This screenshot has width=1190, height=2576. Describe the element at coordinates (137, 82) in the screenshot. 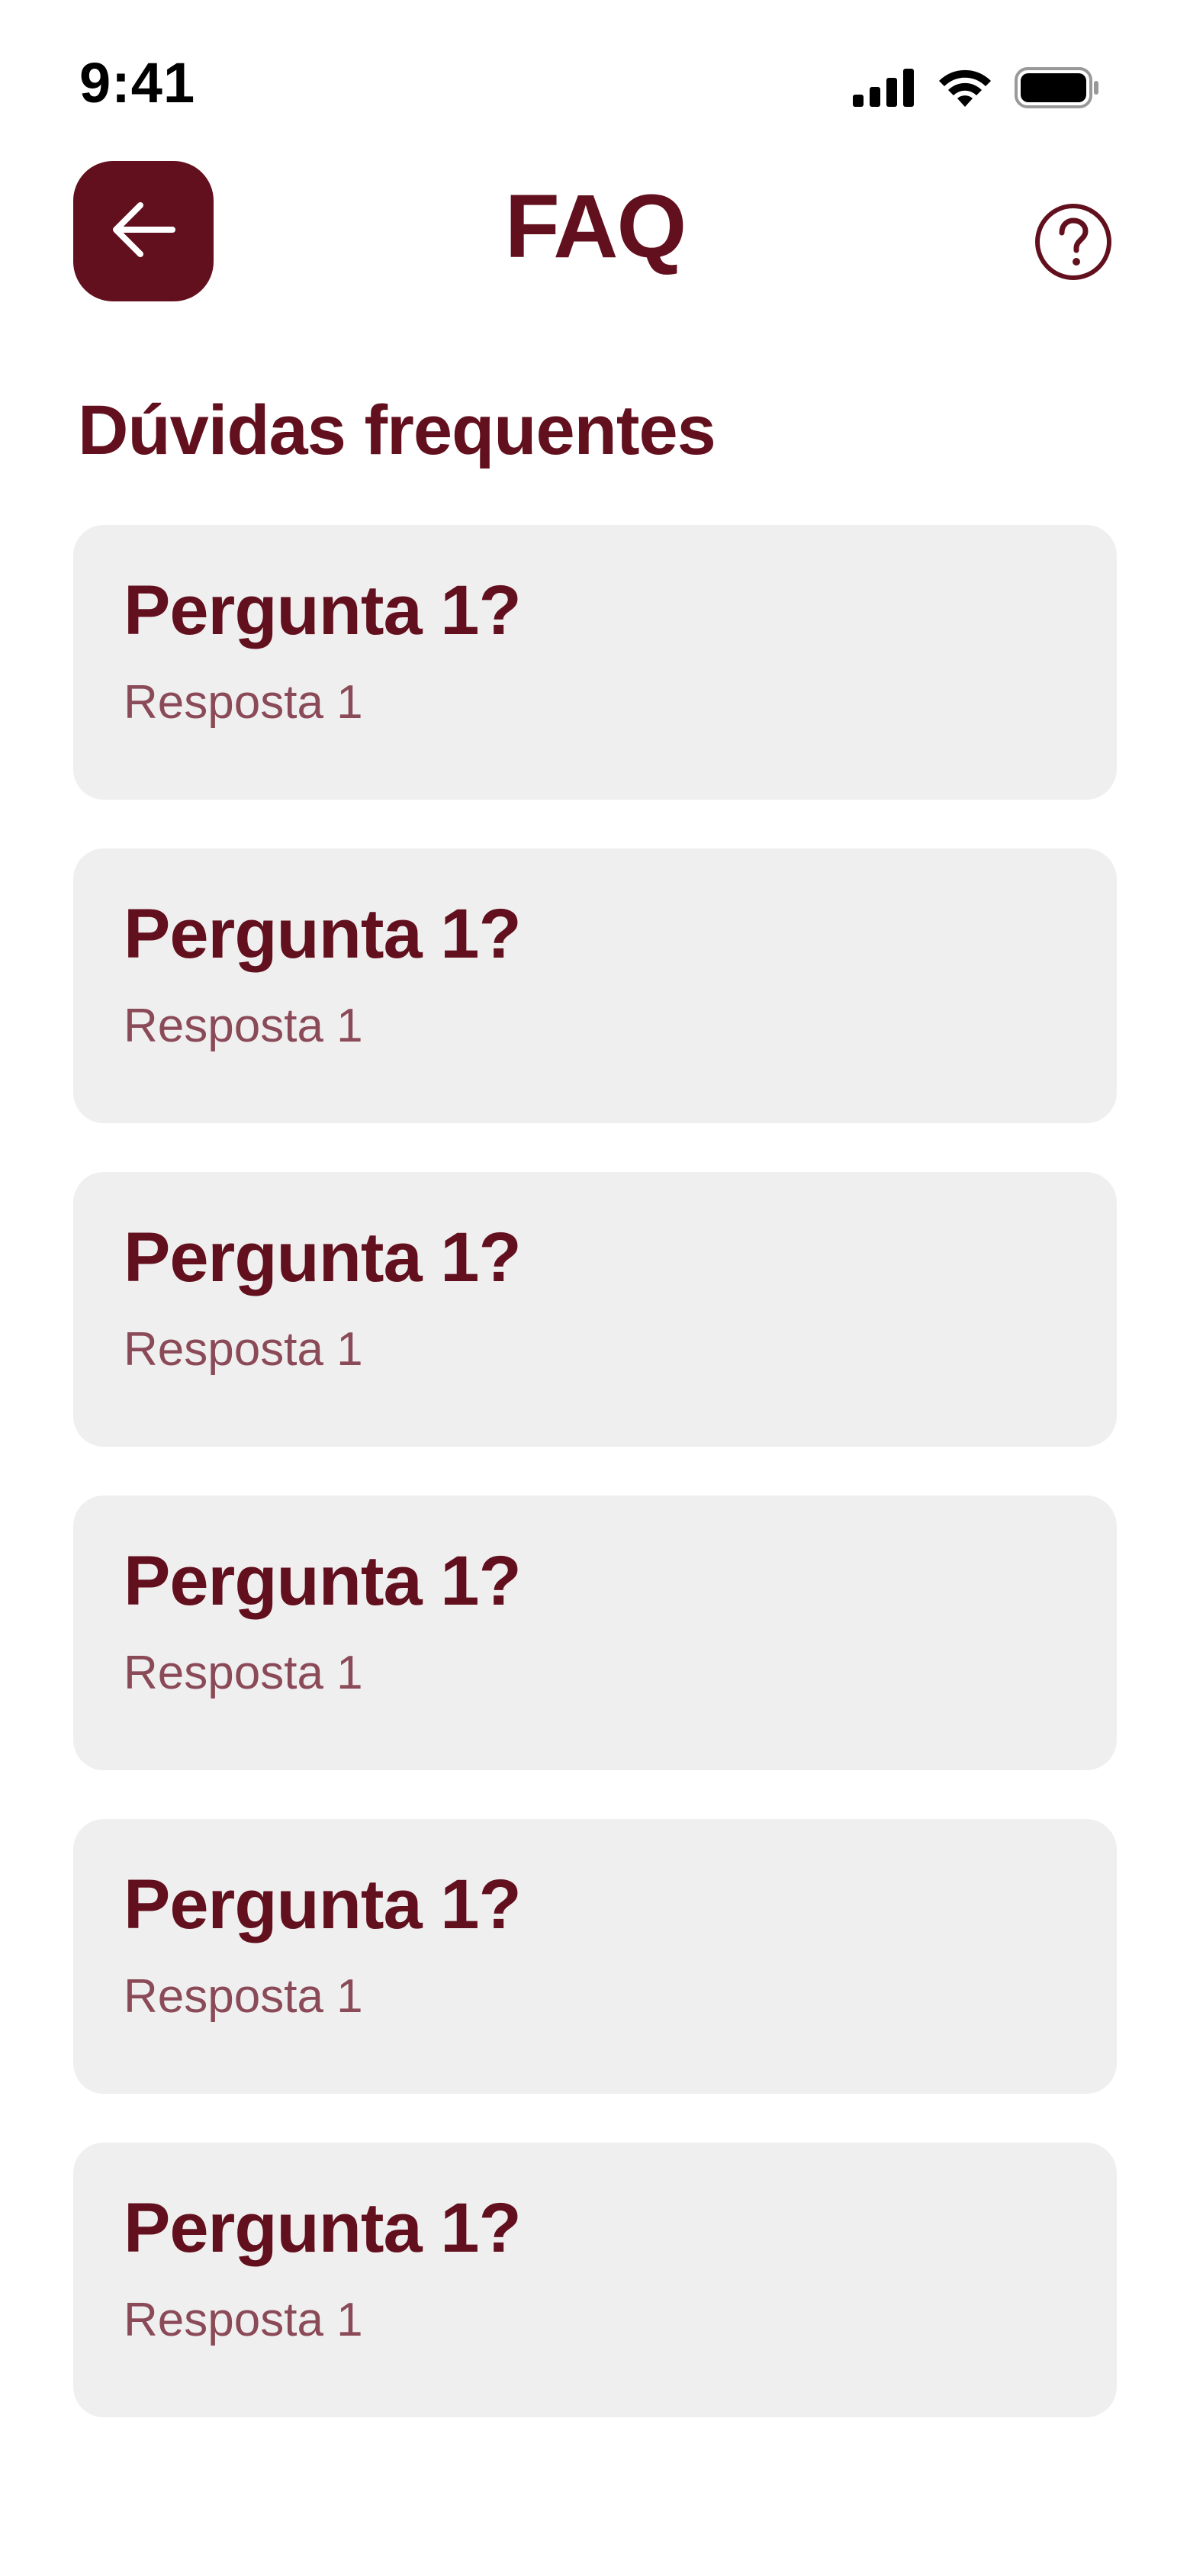

I see `status-time: 9:41` at that location.